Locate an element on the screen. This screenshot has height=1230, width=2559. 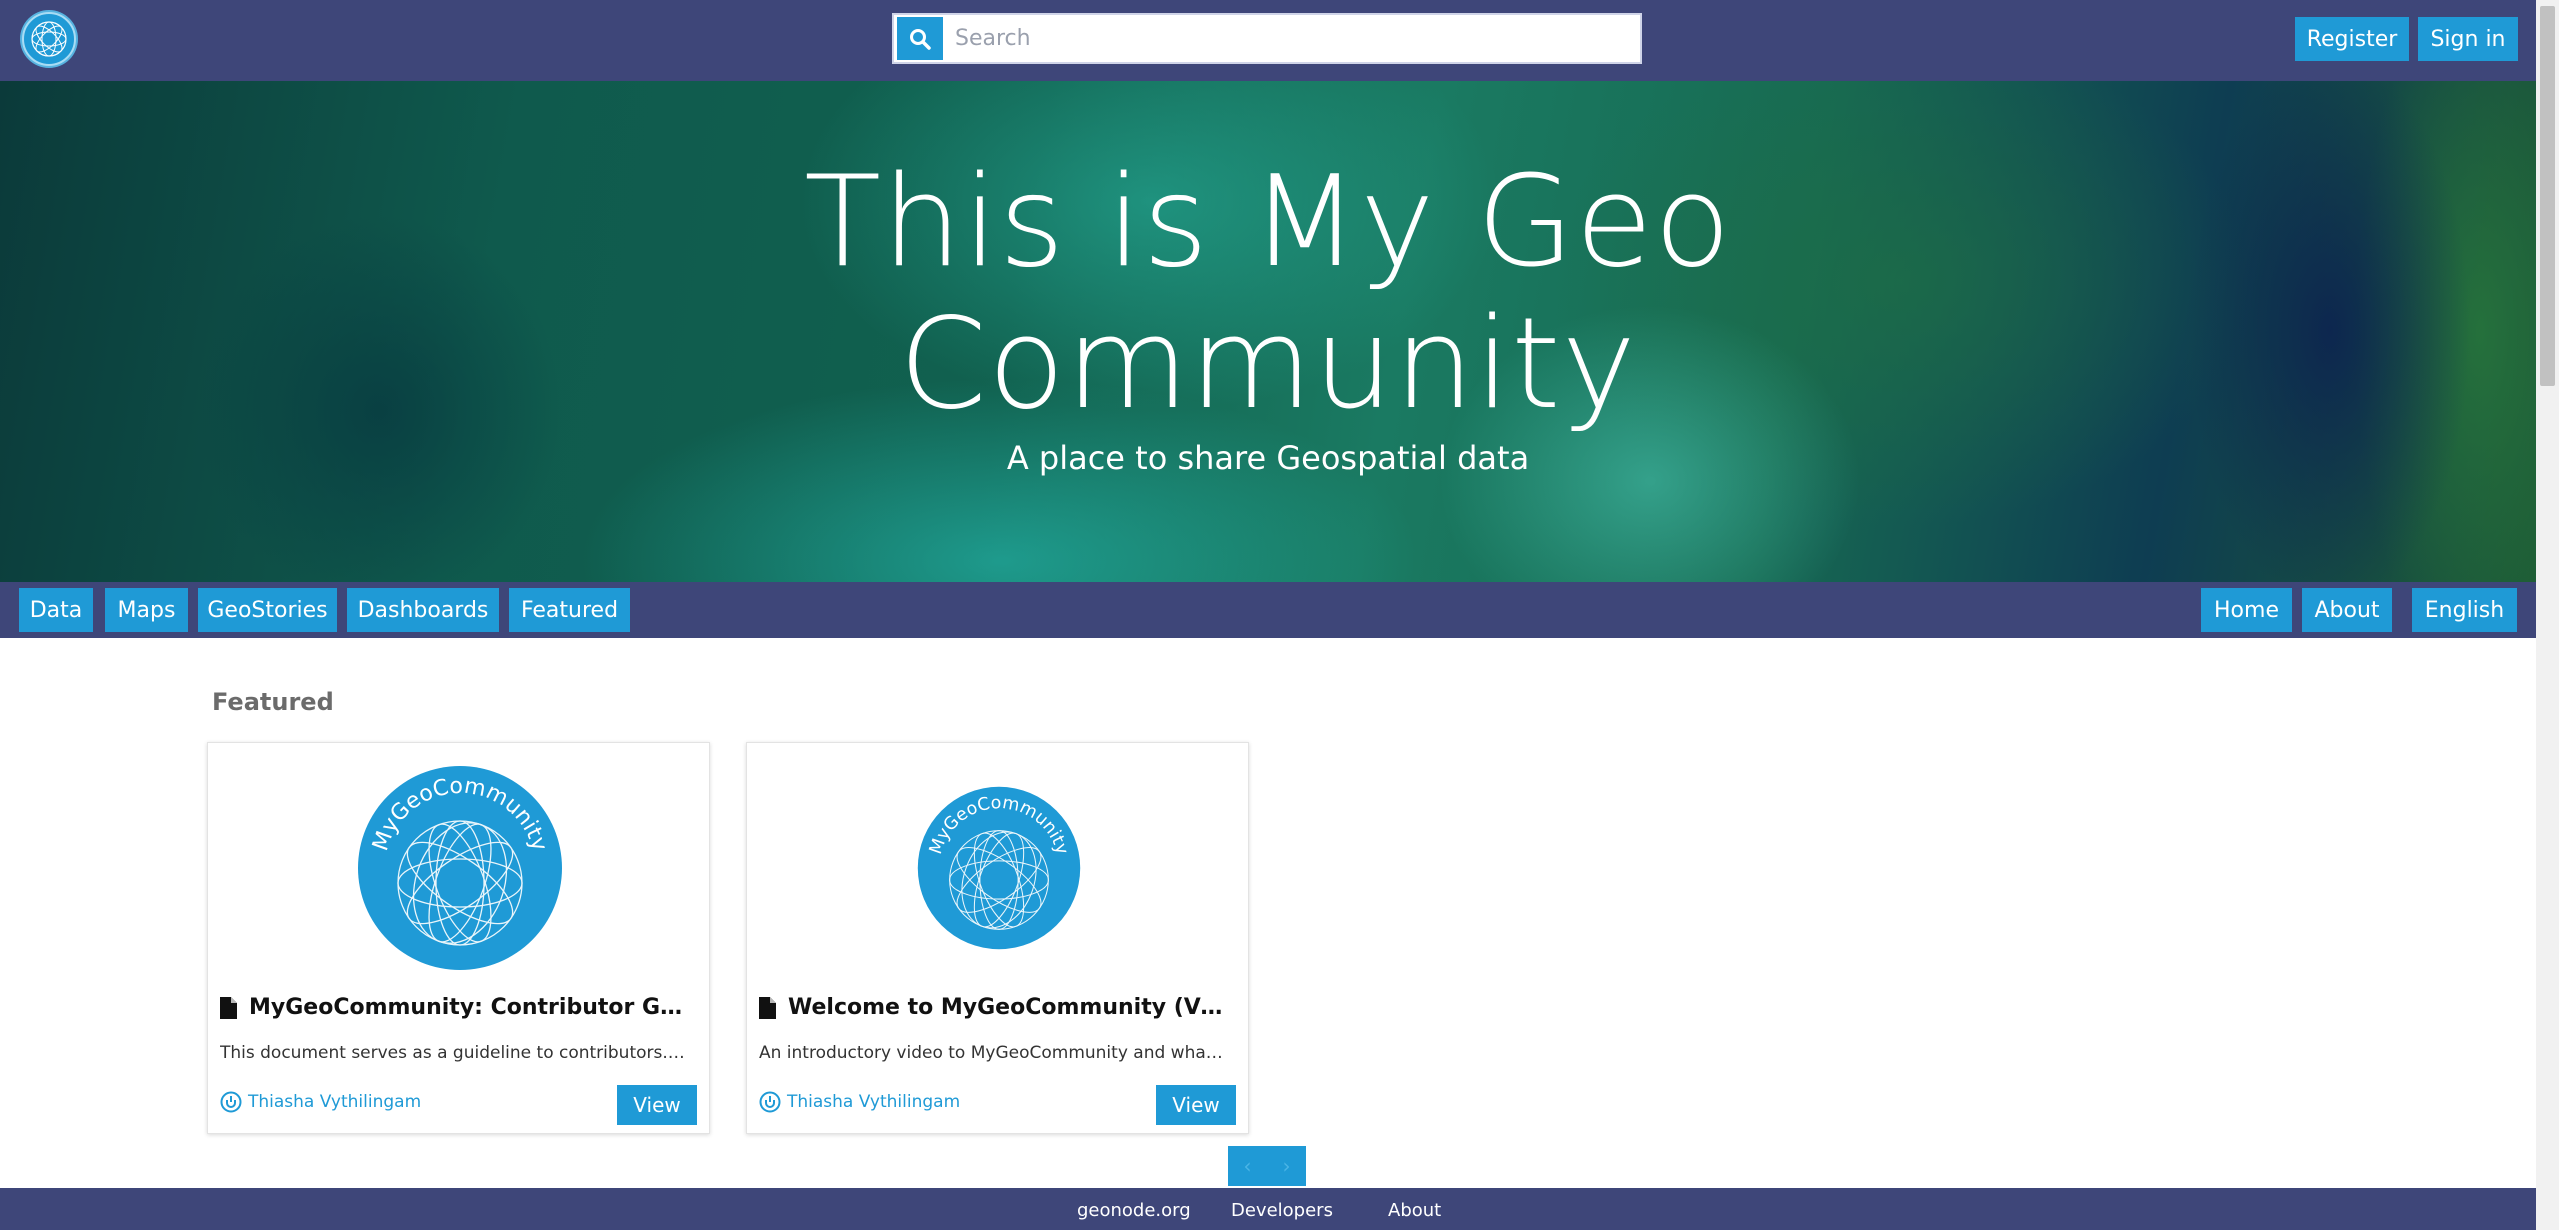
card-title: Welcome to MyGeoCommunity (Video) is located at coordinates (994, 1007).